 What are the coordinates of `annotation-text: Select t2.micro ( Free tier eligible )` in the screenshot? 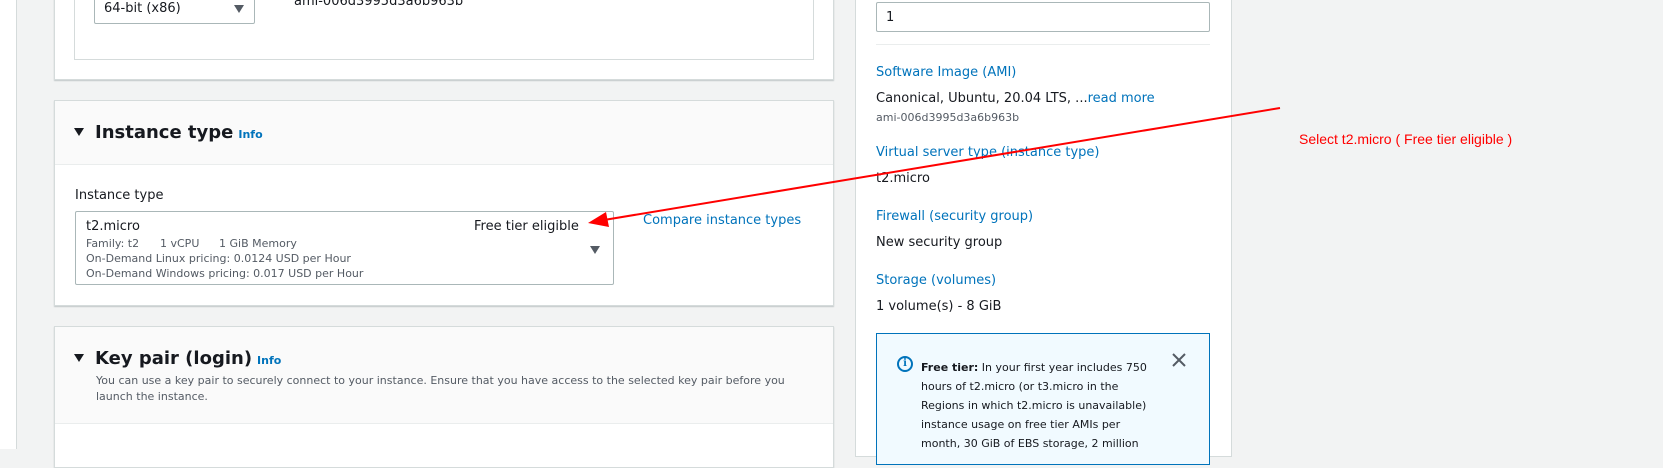 It's located at (1406, 139).